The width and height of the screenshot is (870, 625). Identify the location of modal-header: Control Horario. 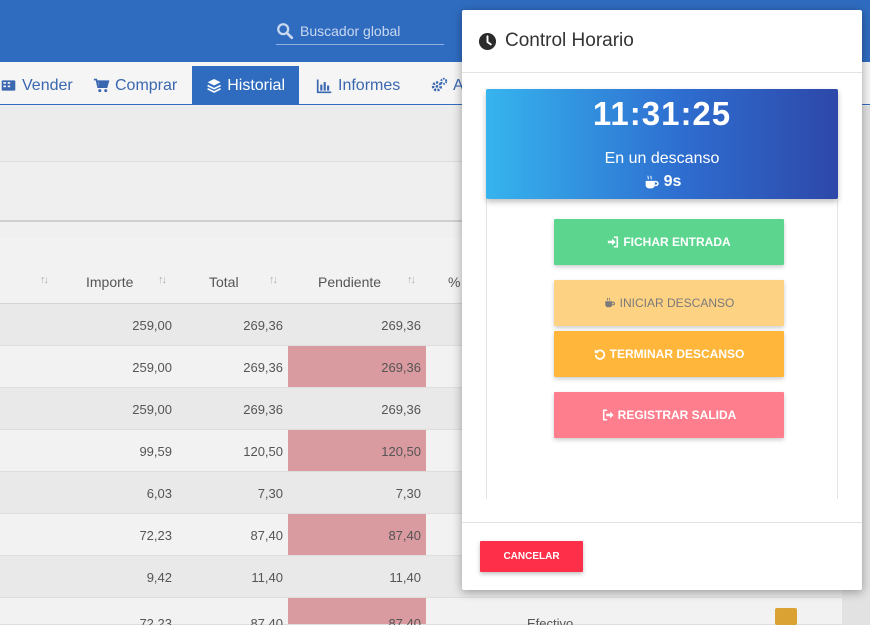
(662, 41).